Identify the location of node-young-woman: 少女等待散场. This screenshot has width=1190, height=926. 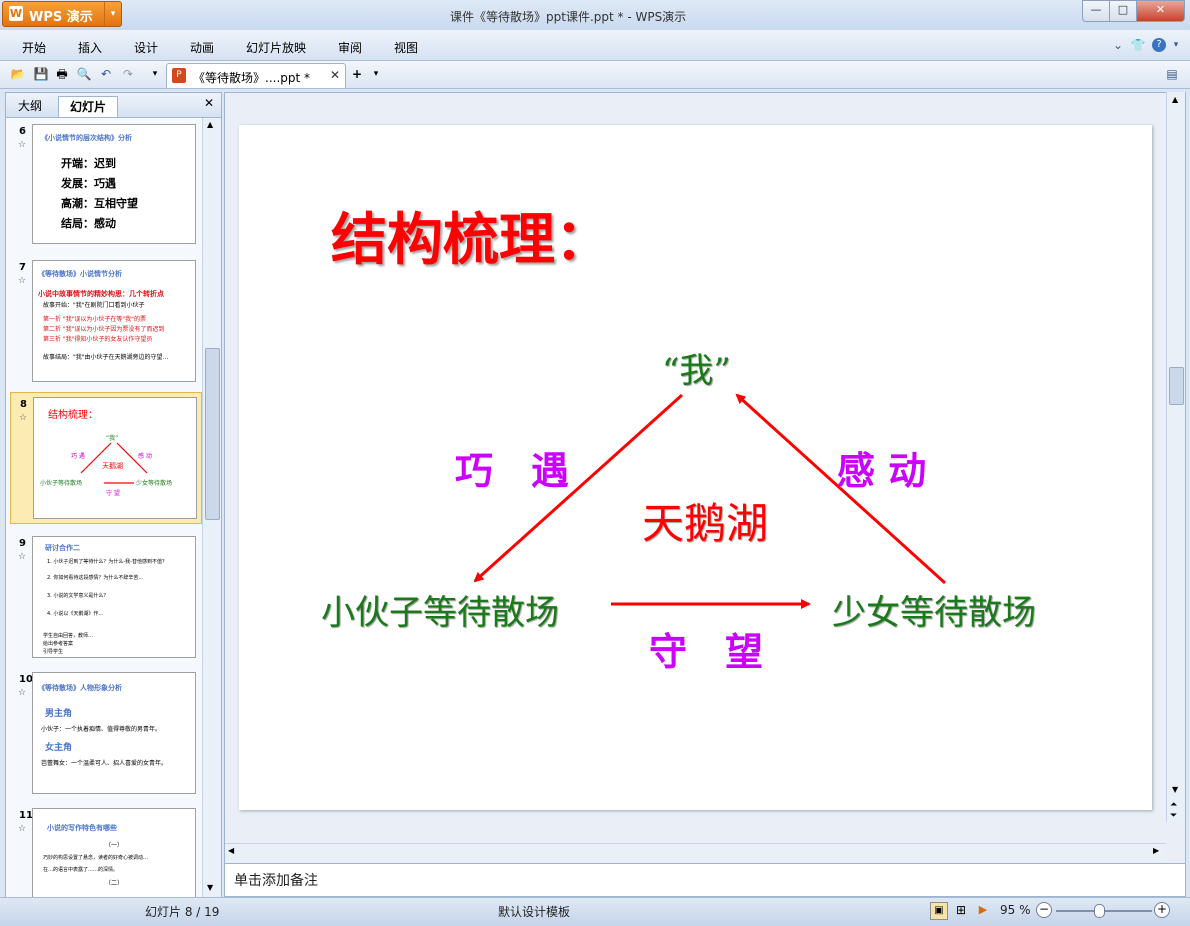
(934, 609).